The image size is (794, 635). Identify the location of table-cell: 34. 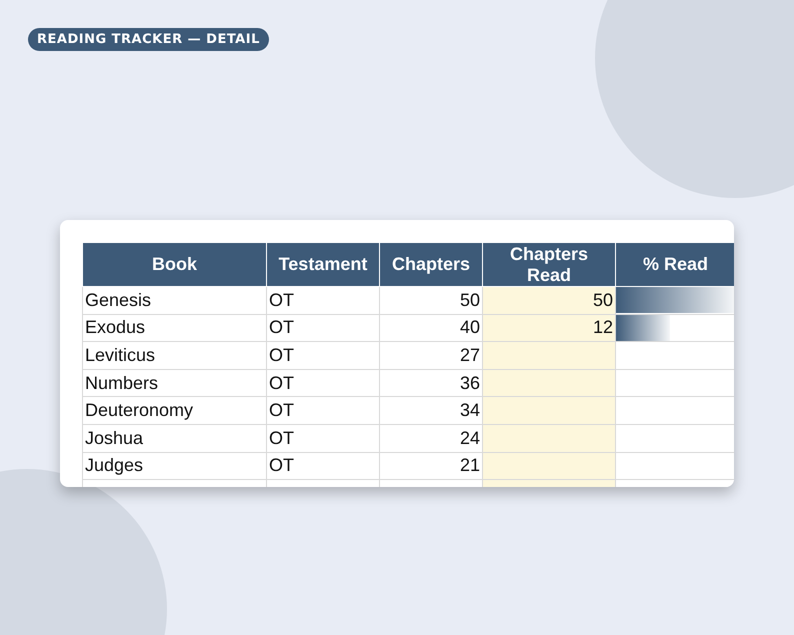
(431, 410).